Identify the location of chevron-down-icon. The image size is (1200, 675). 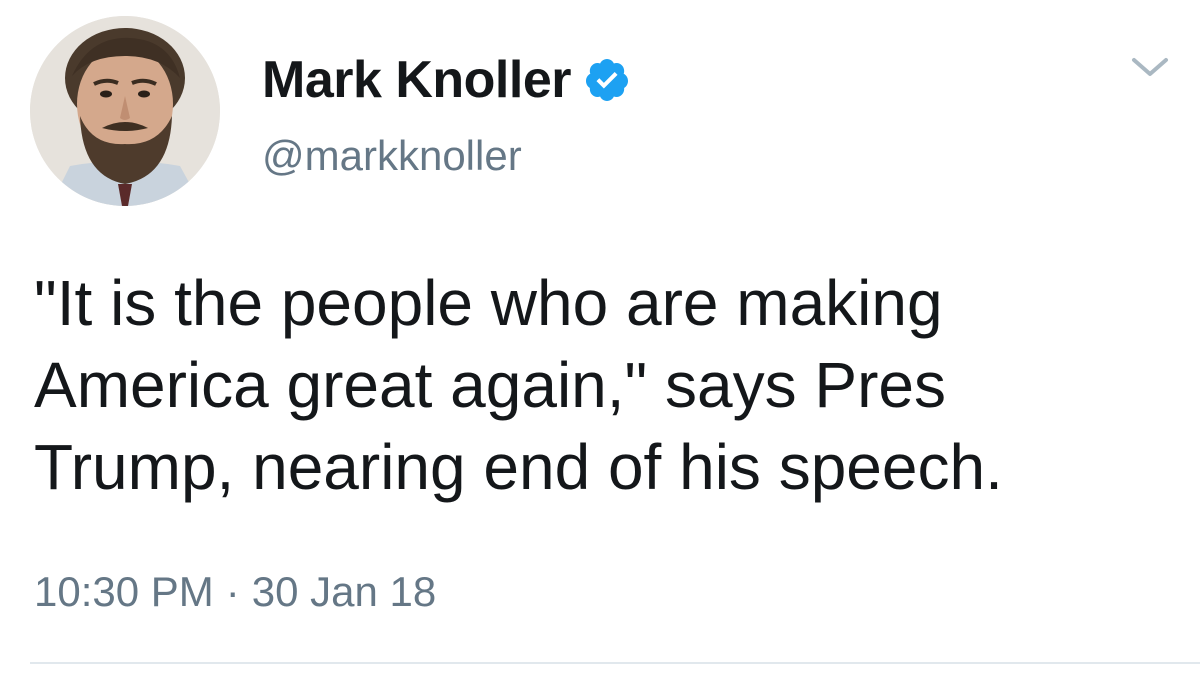
(1150, 67).